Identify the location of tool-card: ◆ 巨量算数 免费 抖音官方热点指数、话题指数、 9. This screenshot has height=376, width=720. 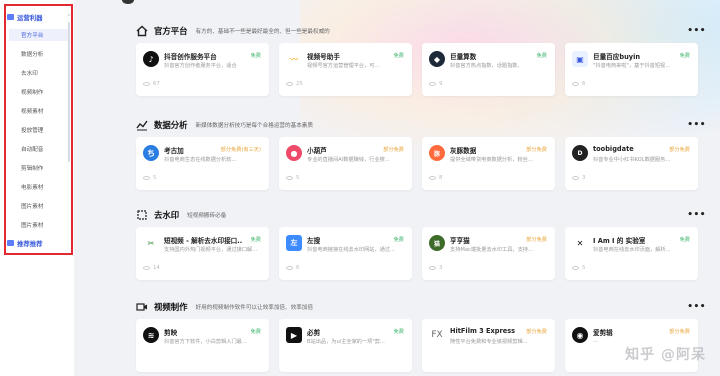
(488, 69).